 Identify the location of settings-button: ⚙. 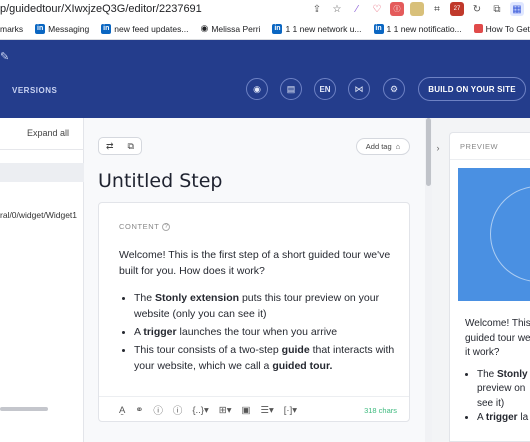
(394, 89).